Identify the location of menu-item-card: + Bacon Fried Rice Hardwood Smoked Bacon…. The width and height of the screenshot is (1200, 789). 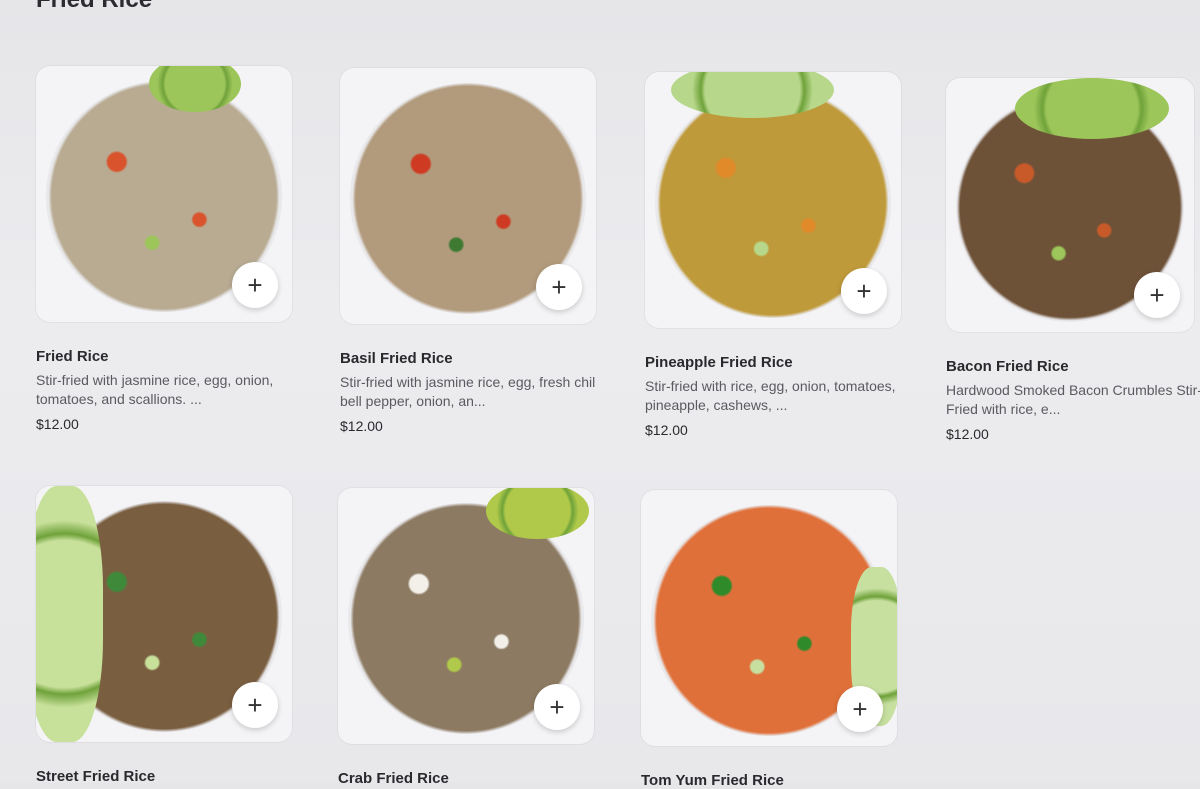
(1073, 260).